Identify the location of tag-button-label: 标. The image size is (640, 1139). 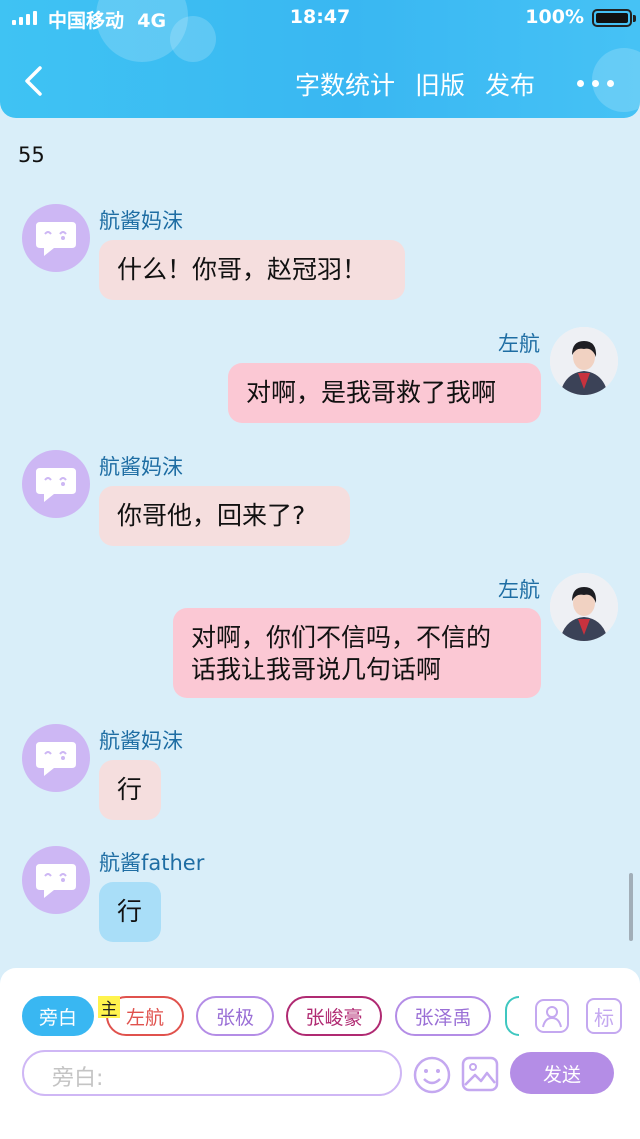
(604, 1017).